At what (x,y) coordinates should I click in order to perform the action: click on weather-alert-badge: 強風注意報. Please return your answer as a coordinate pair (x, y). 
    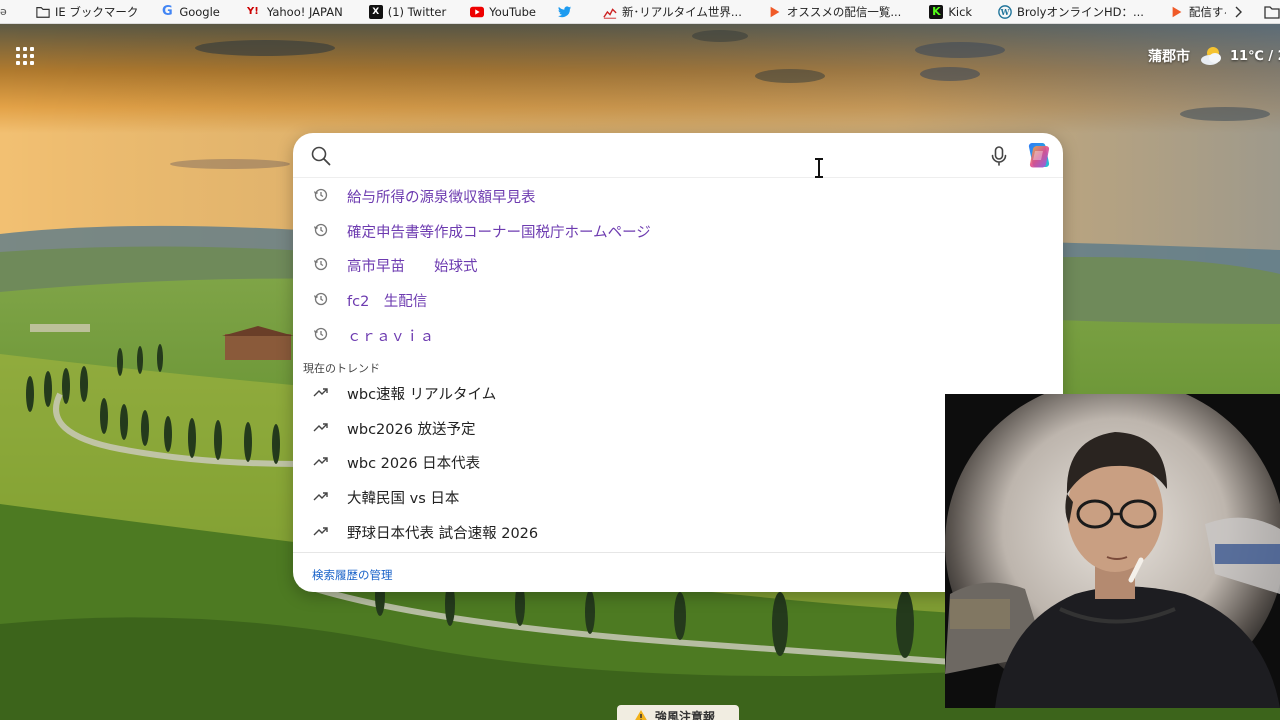
    Looking at the image, I should click on (678, 712).